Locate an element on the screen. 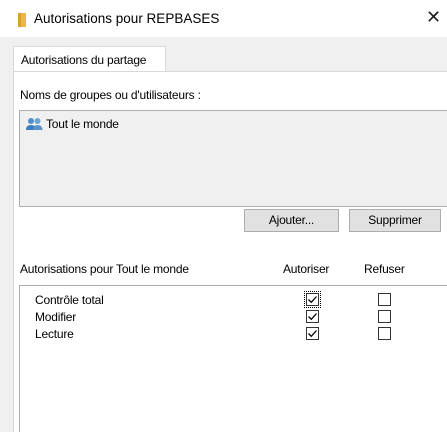 The height and width of the screenshot is (432, 447). users-icon is located at coordinates (34, 124).